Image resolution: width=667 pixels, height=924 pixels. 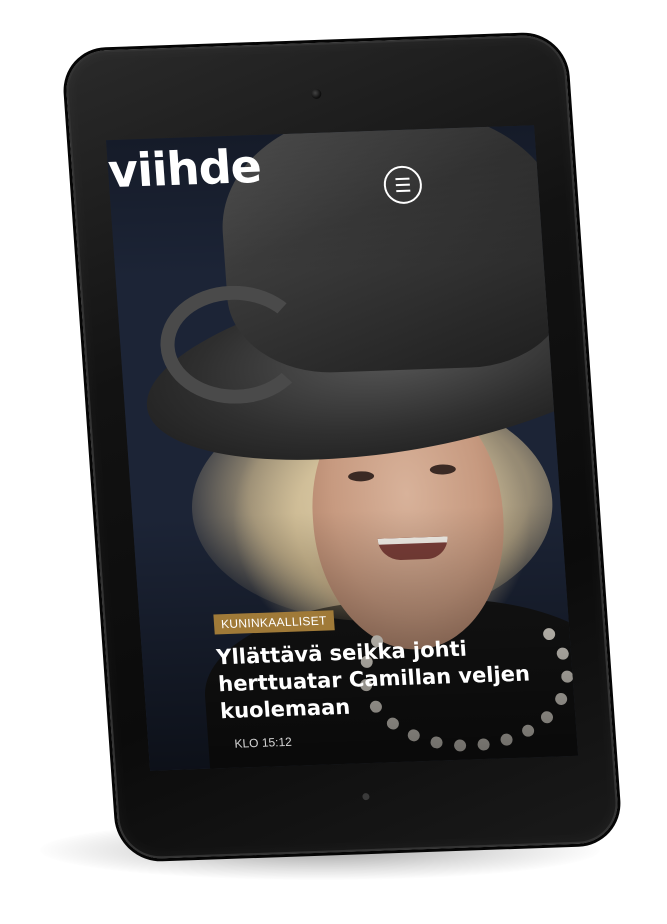 What do you see at coordinates (184, 168) in the screenshot?
I see `site-logo: viihde` at bounding box center [184, 168].